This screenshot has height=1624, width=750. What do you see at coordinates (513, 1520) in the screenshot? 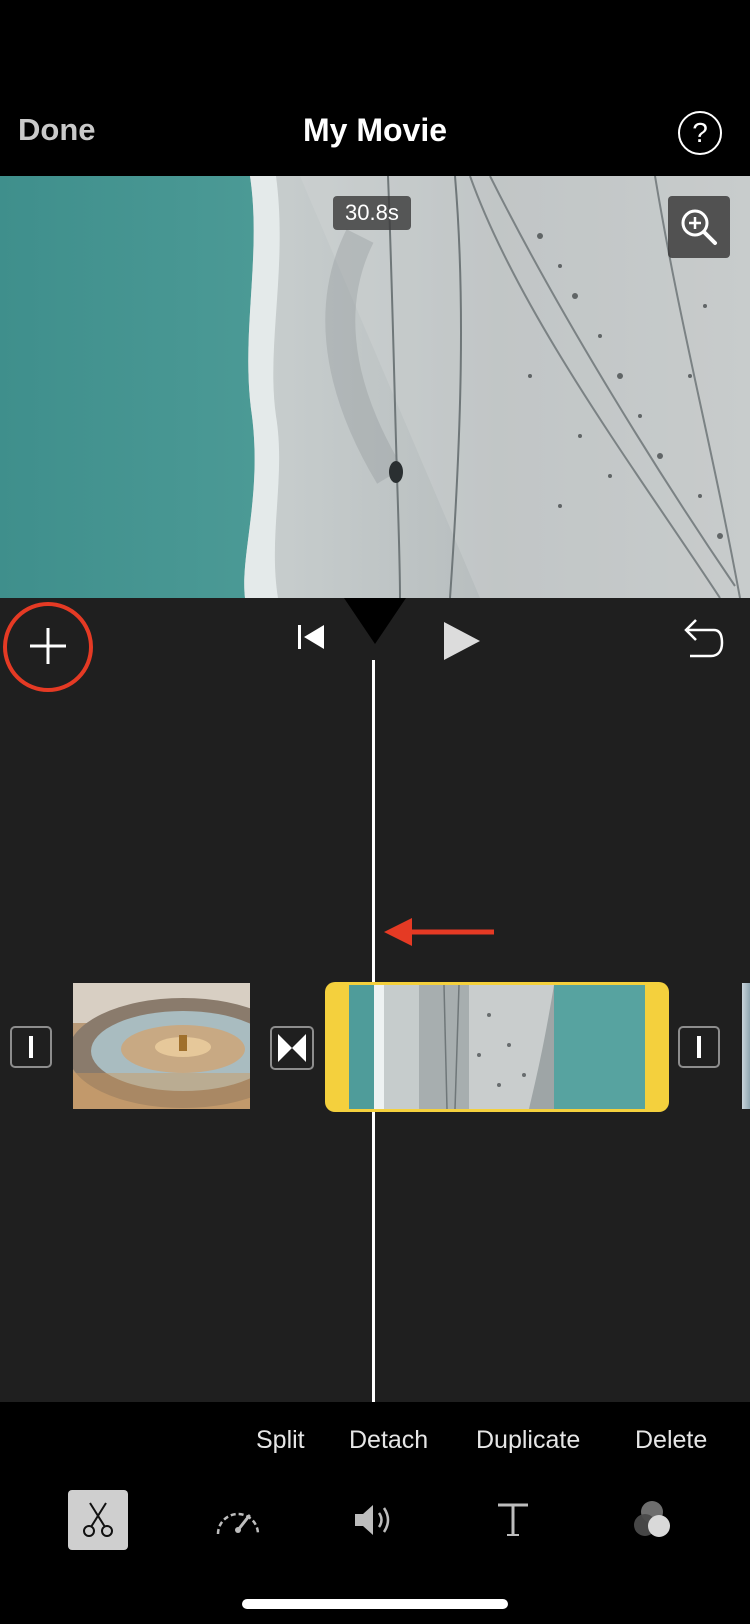
I see `text-icon` at bounding box center [513, 1520].